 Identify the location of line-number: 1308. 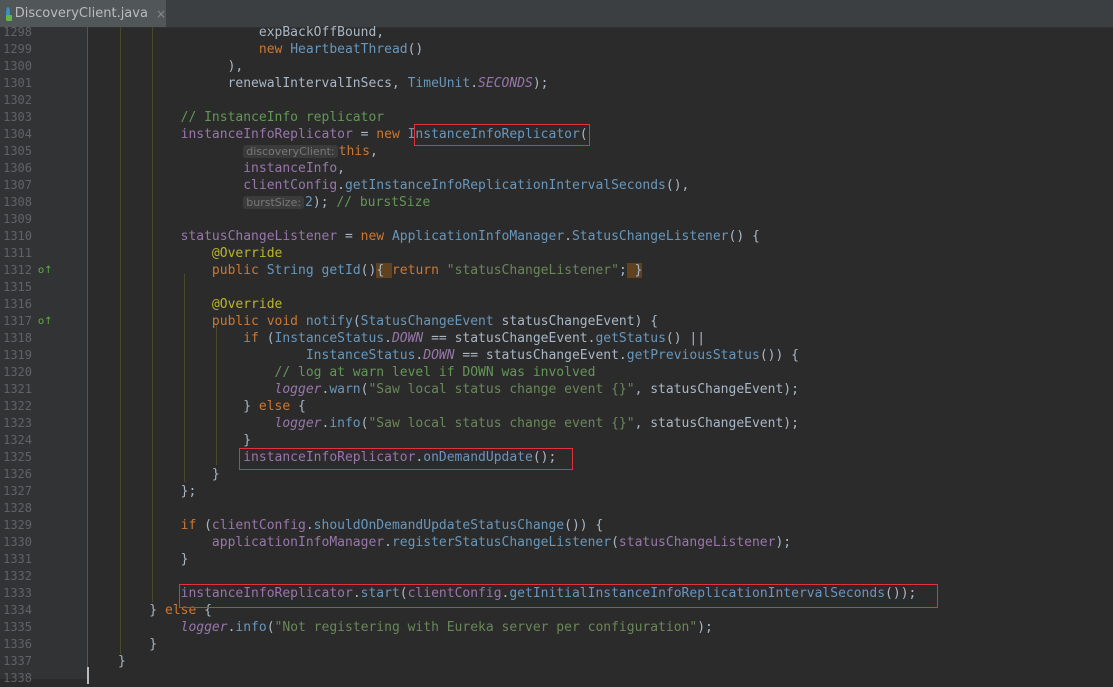
(17, 202).